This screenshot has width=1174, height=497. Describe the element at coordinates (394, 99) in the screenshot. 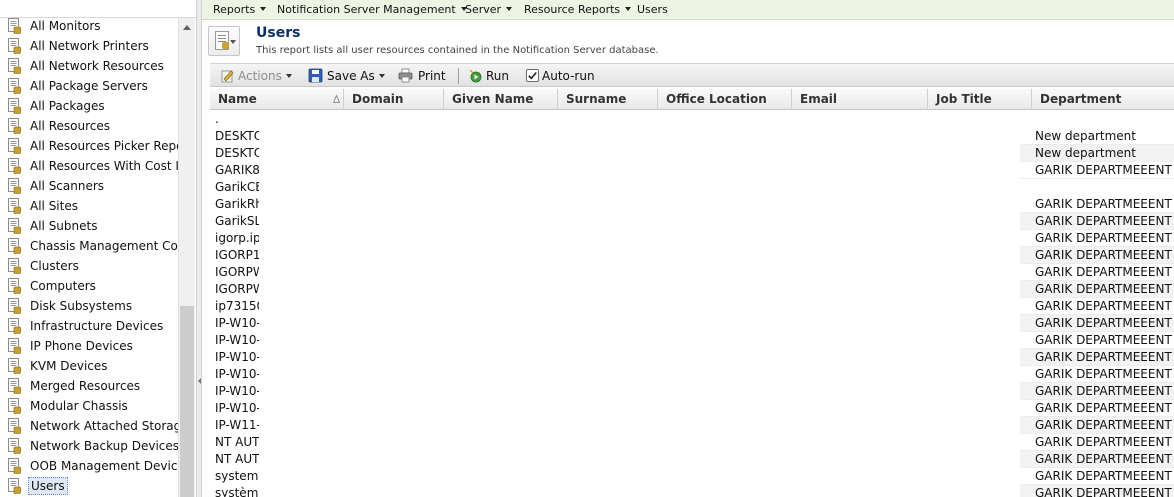

I see `column-header-domain: Domain` at that location.